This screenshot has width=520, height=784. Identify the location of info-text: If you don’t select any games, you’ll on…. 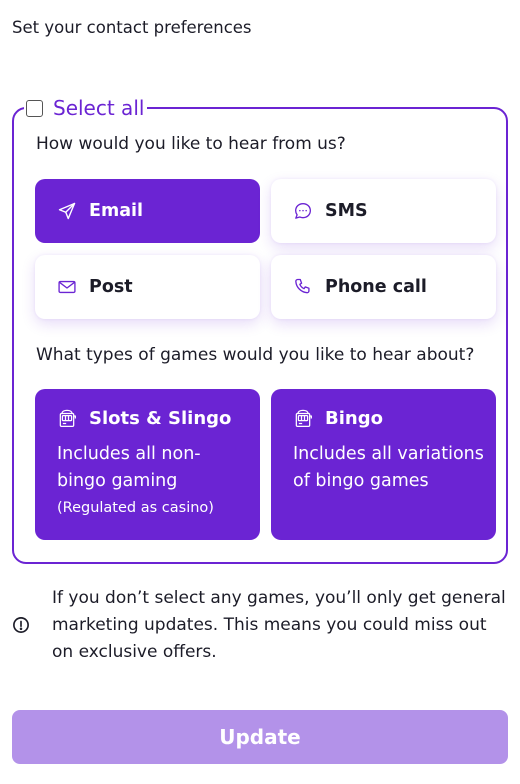
(279, 625).